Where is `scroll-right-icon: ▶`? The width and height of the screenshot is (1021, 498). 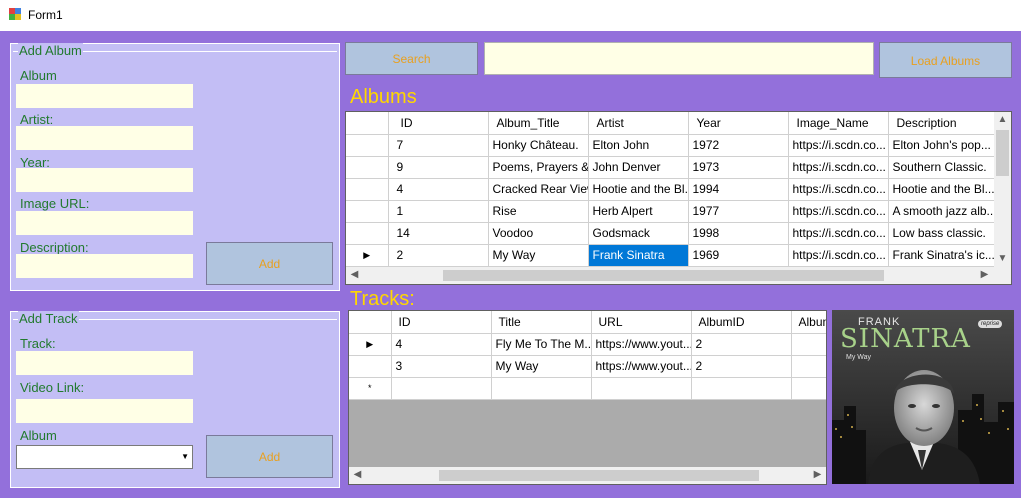
scroll-right-icon: ▶ is located at coordinates (817, 474).